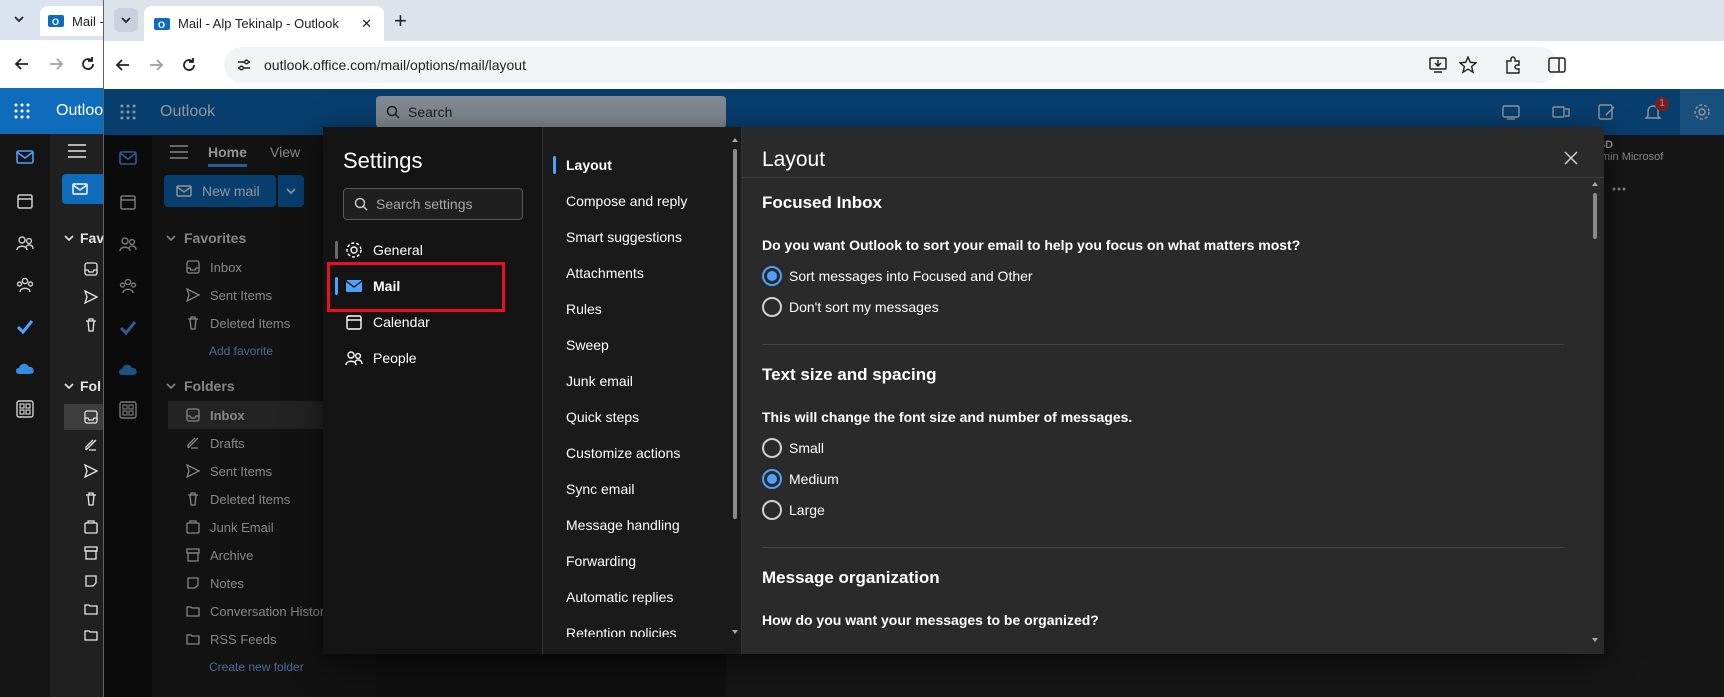 This screenshot has height=697, width=1724. What do you see at coordinates (1167, 448) in the screenshot?
I see `radio-small: Small` at bounding box center [1167, 448].